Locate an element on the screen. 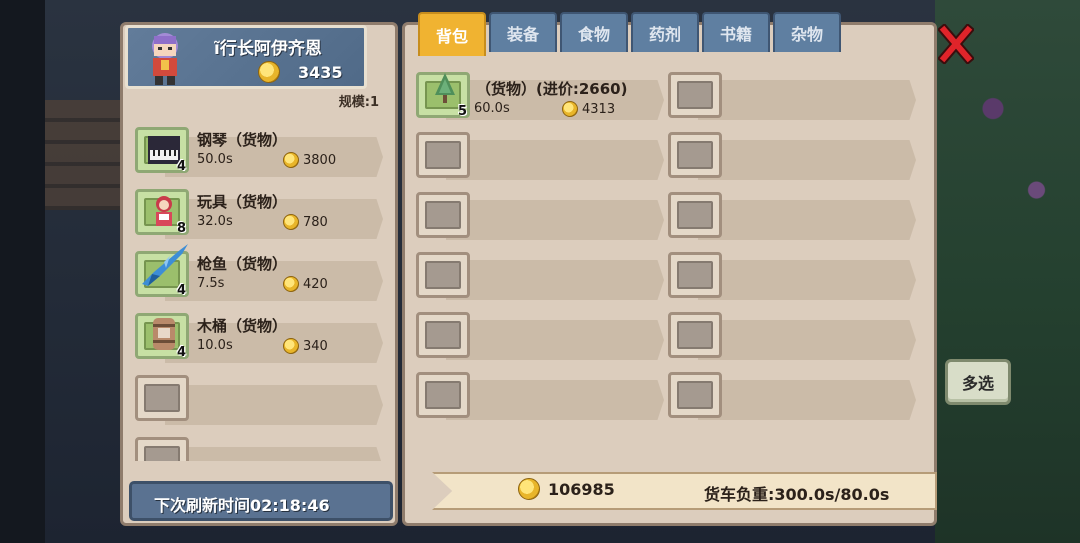 This screenshot has width=1080, height=543. item-time: 50.0s is located at coordinates (215, 159).